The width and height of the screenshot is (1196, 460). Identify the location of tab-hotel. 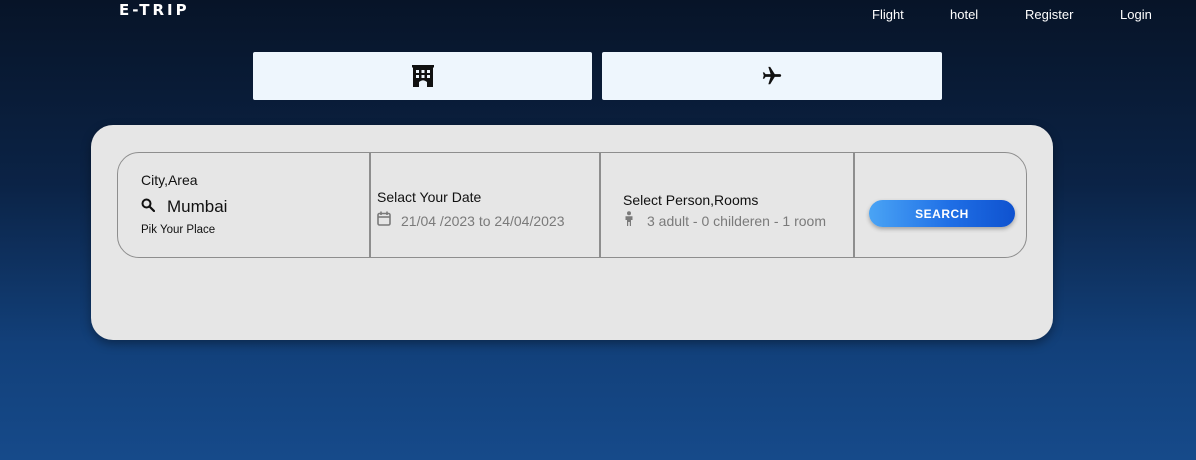
(422, 76).